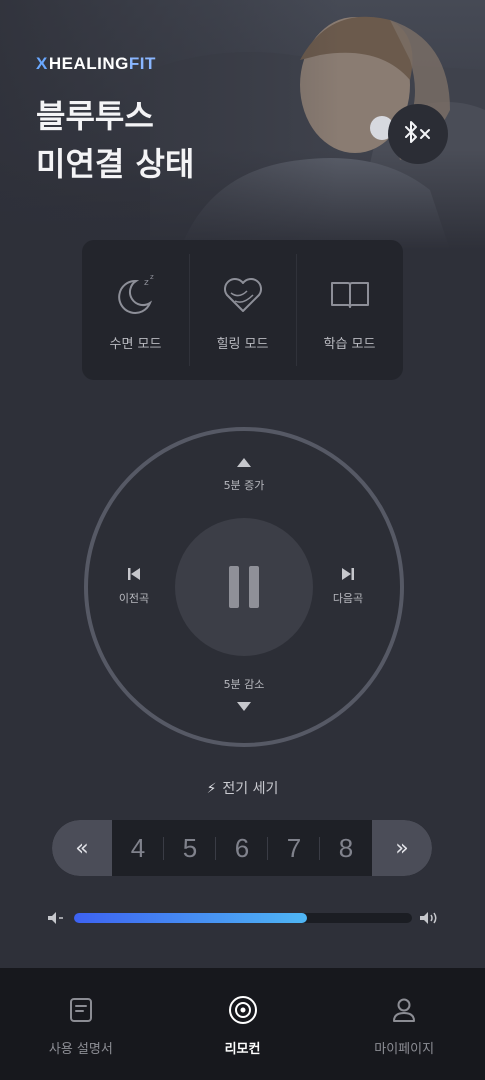 The image size is (485, 1080). I want to click on nav-label: 리모컨, so click(242, 1049).